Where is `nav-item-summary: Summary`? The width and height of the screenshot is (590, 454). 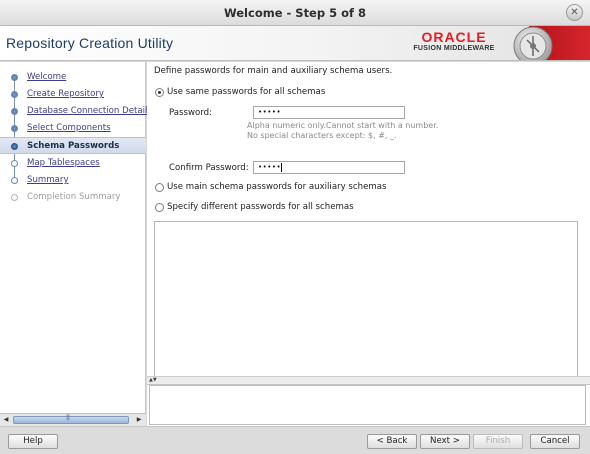 nav-item-summary: Summary is located at coordinates (73, 180).